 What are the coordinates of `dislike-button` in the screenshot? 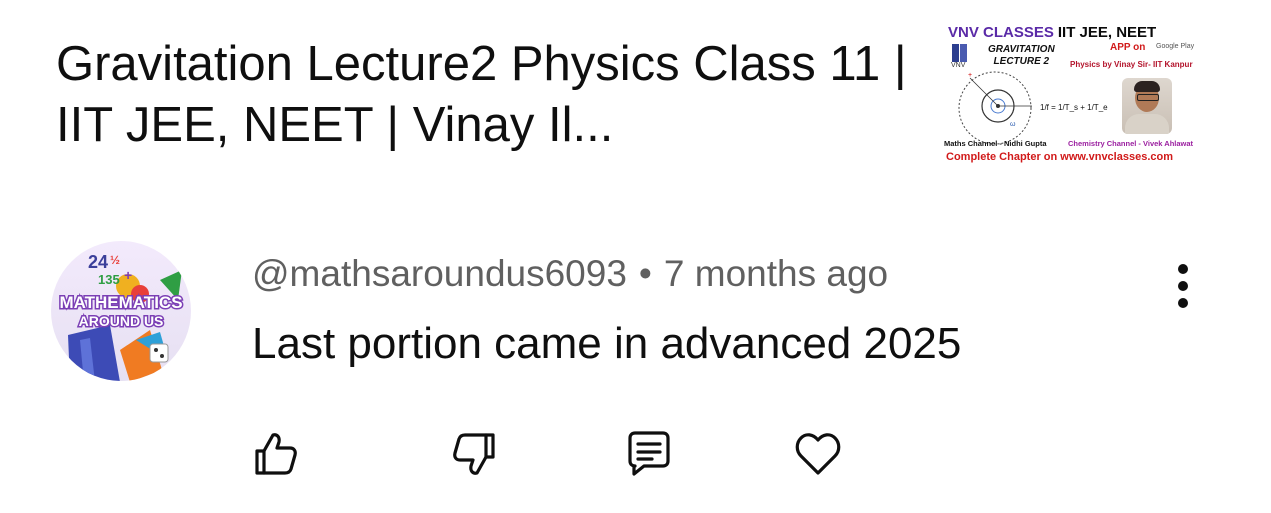 It's located at (474, 454).